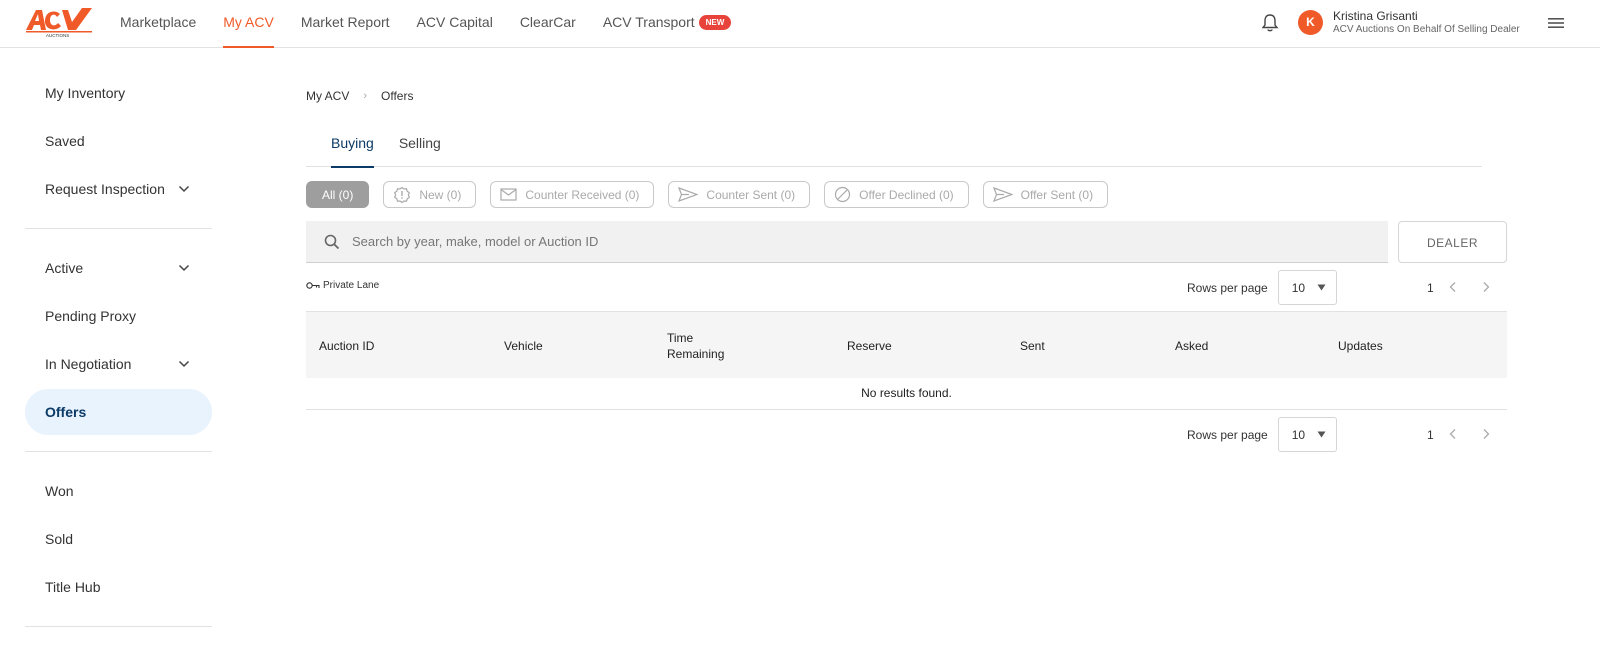 Image resolution: width=1600 pixels, height=661 pixels. What do you see at coordinates (869, 345) in the screenshot?
I see `column-header-reserve: Reserve` at bounding box center [869, 345].